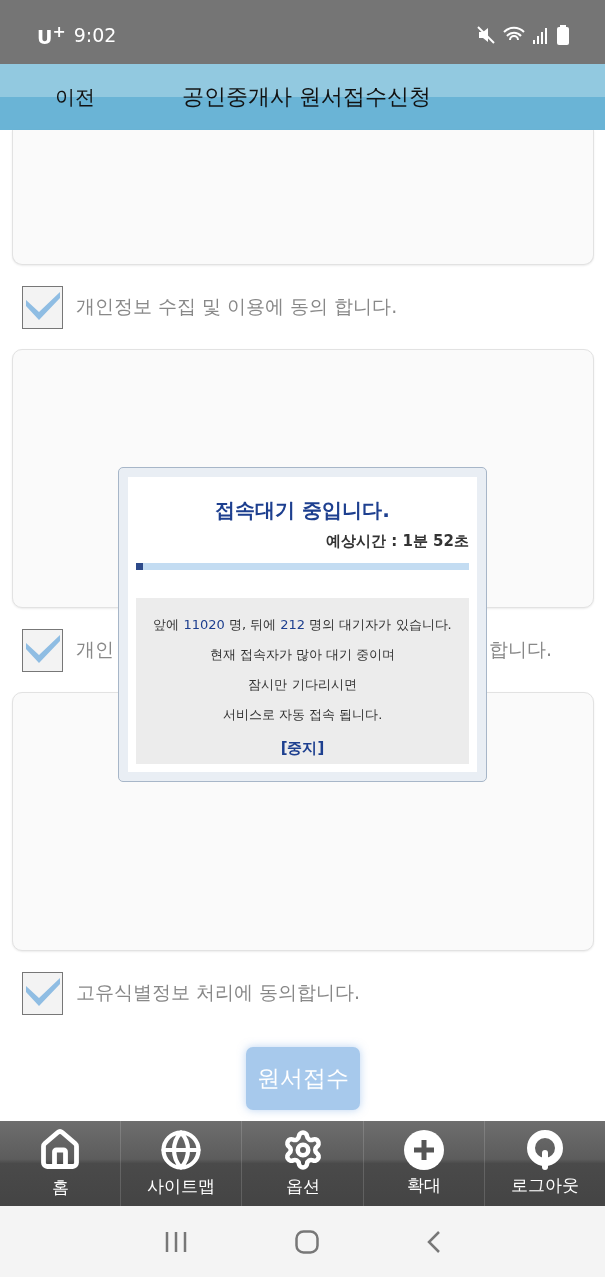  What do you see at coordinates (302, 510) in the screenshot?
I see `dialog-title: 접속대기 중입니다.` at bounding box center [302, 510].